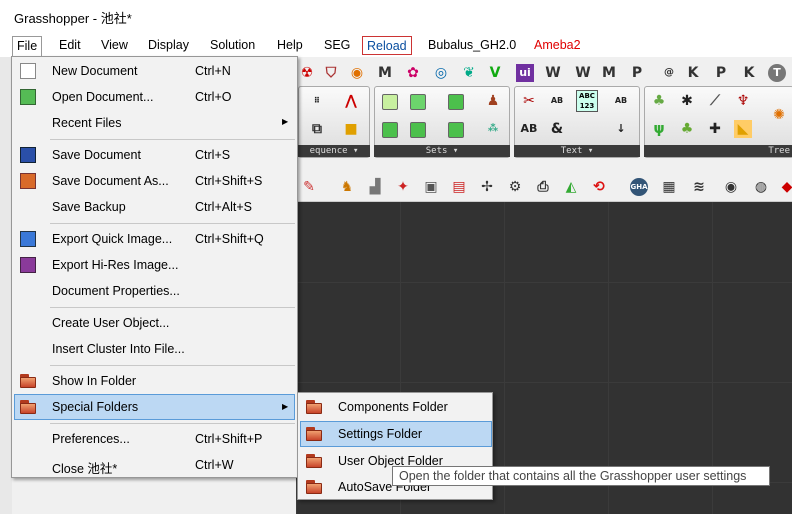 The image size is (792, 514). I want to click on robot-icon: ⚙, so click(515, 187).